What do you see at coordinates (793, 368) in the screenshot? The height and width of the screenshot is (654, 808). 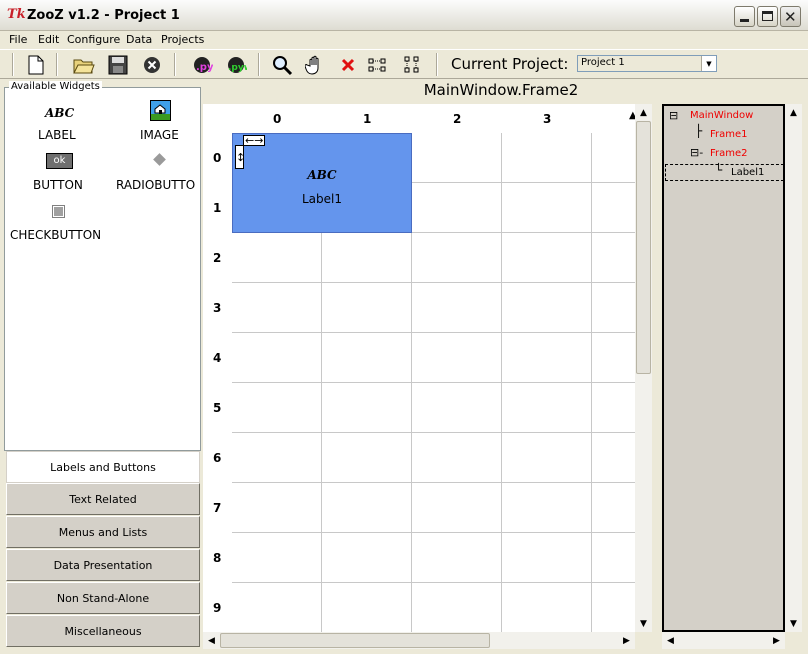 I see `tree-vertical-scrollbar: ▲ ▼` at bounding box center [793, 368].